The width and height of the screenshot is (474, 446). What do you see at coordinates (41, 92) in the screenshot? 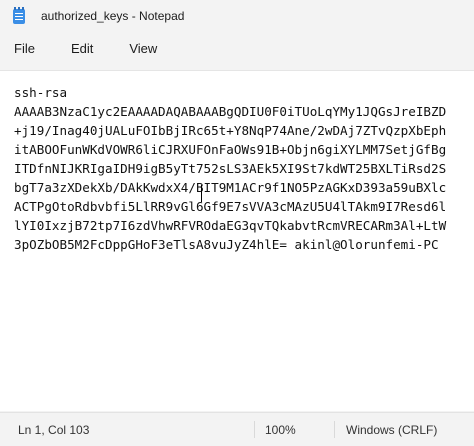
I see `editor-line: ssh-rsa` at bounding box center [41, 92].